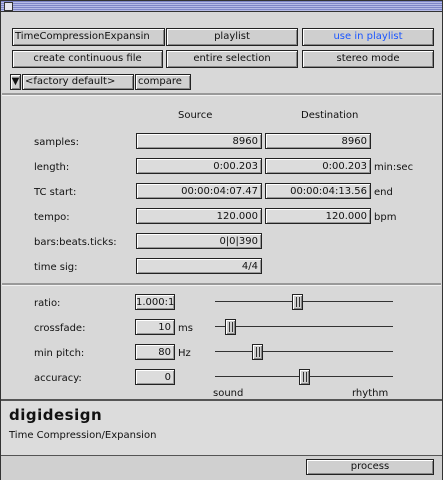  Describe the element at coordinates (330, 115) in the screenshot. I see `destination-header: Destination` at that location.